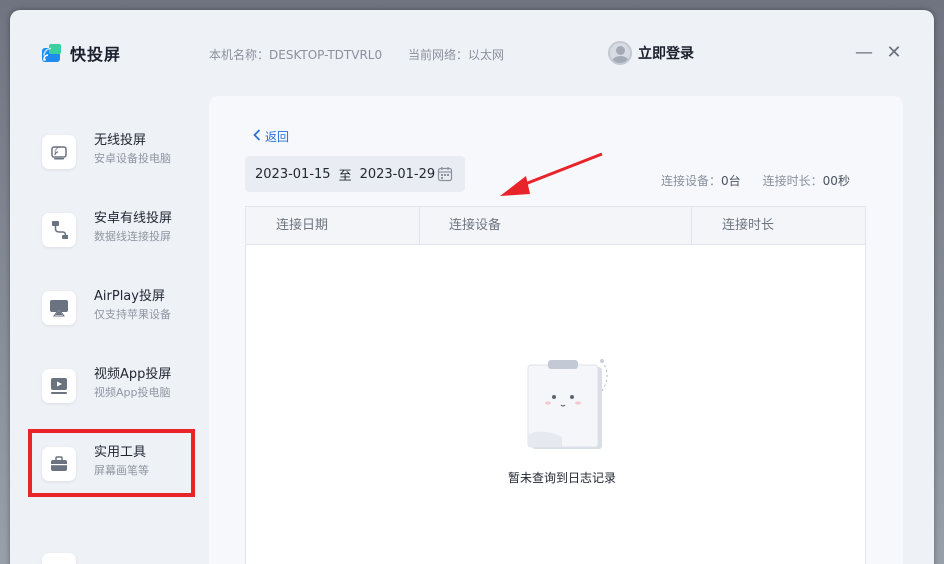 The width and height of the screenshot is (944, 564). I want to click on sidebar-item-subtitle: 数据线连接投屏, so click(132, 236).